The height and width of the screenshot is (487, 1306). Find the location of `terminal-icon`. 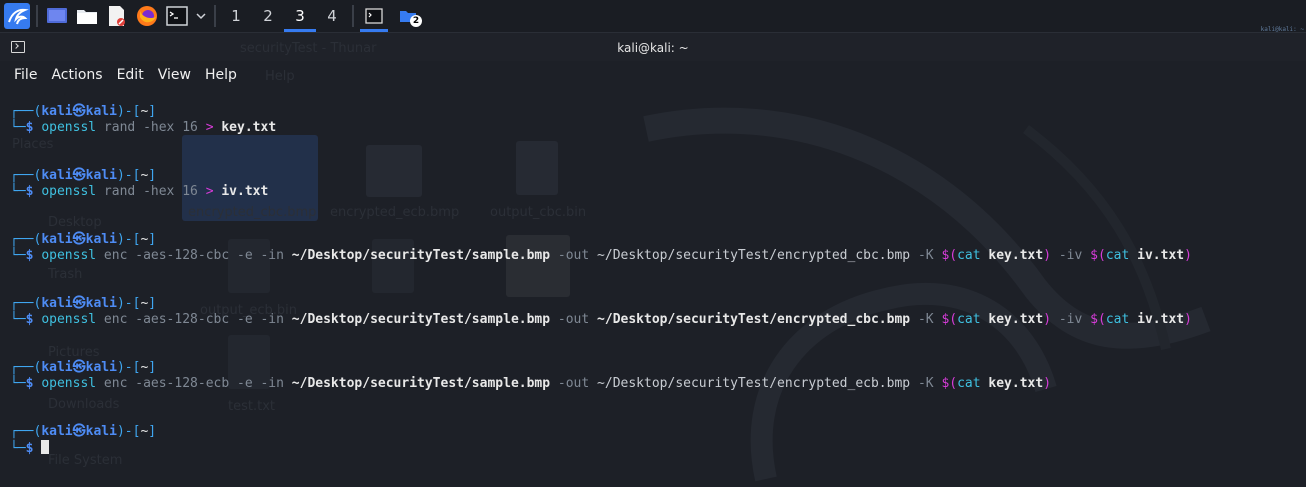

terminal-icon is located at coordinates (177, 16).